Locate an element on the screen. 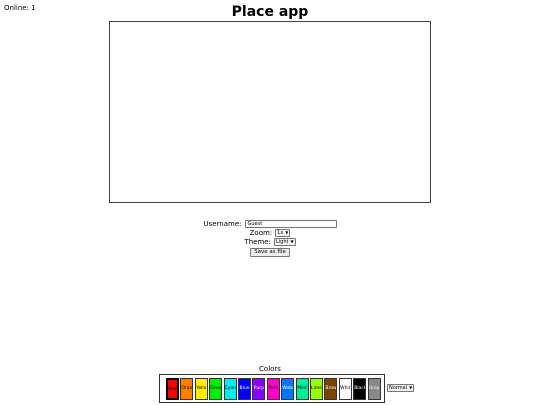 This screenshot has width=540, height=405. color-swatch-mint: Mint is located at coordinates (302, 389).